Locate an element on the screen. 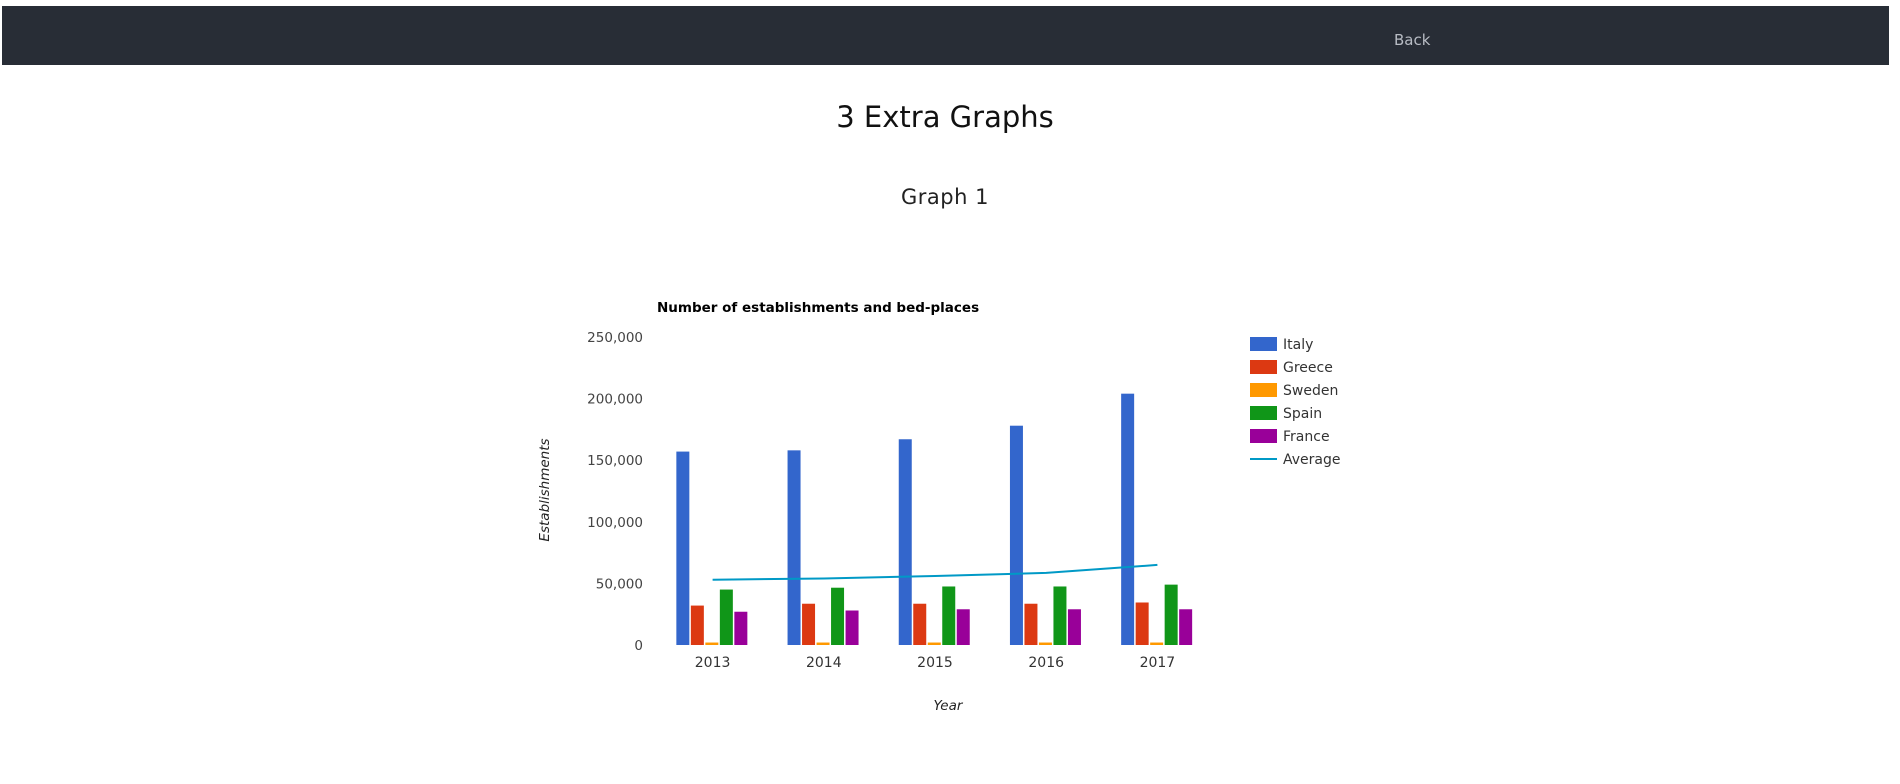 Image resolution: width=1900 pixels, height=784 pixels. chart-legend: Italy Greece Sweden Spain France Average is located at coordinates (1295, 402).